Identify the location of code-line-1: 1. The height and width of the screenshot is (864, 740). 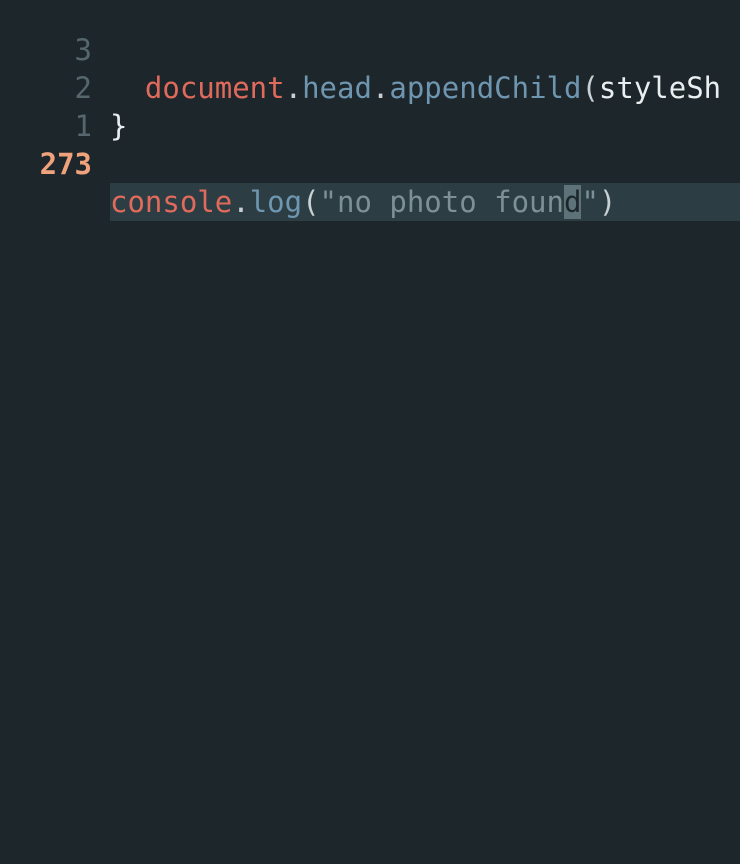
(370, 106).